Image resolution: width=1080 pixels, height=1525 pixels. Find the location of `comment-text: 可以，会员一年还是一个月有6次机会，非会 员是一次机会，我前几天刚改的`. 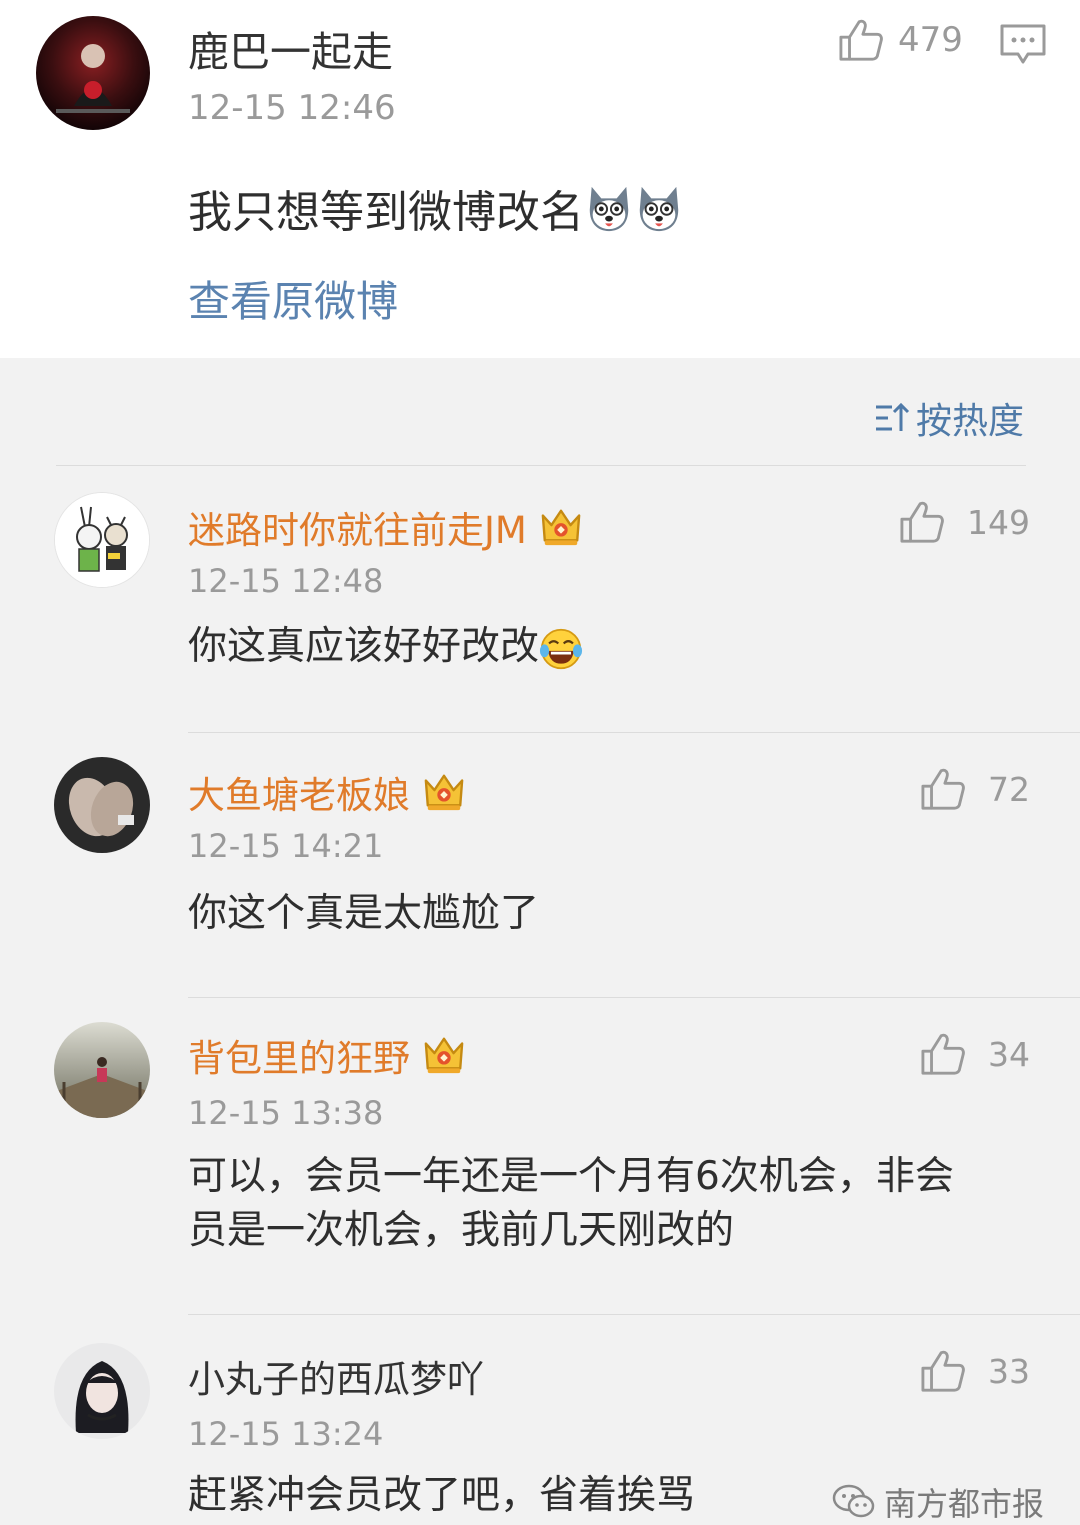

comment-text: 可以，会员一年还是一个月有6次机会，非会 员是一次机会，我前几天刚改的 is located at coordinates (623, 1204).